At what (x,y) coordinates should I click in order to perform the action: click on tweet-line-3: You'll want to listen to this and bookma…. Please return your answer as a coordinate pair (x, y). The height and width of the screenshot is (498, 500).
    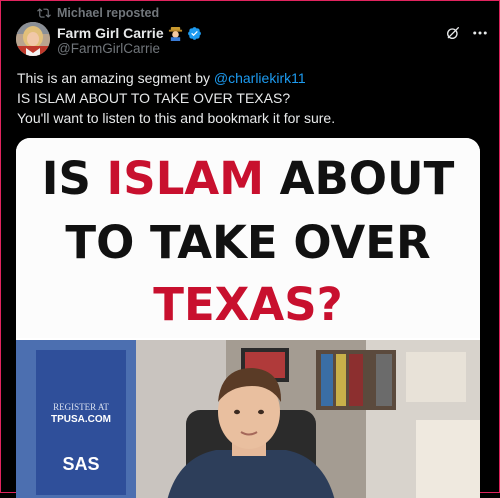
    Looking at the image, I should click on (176, 118).